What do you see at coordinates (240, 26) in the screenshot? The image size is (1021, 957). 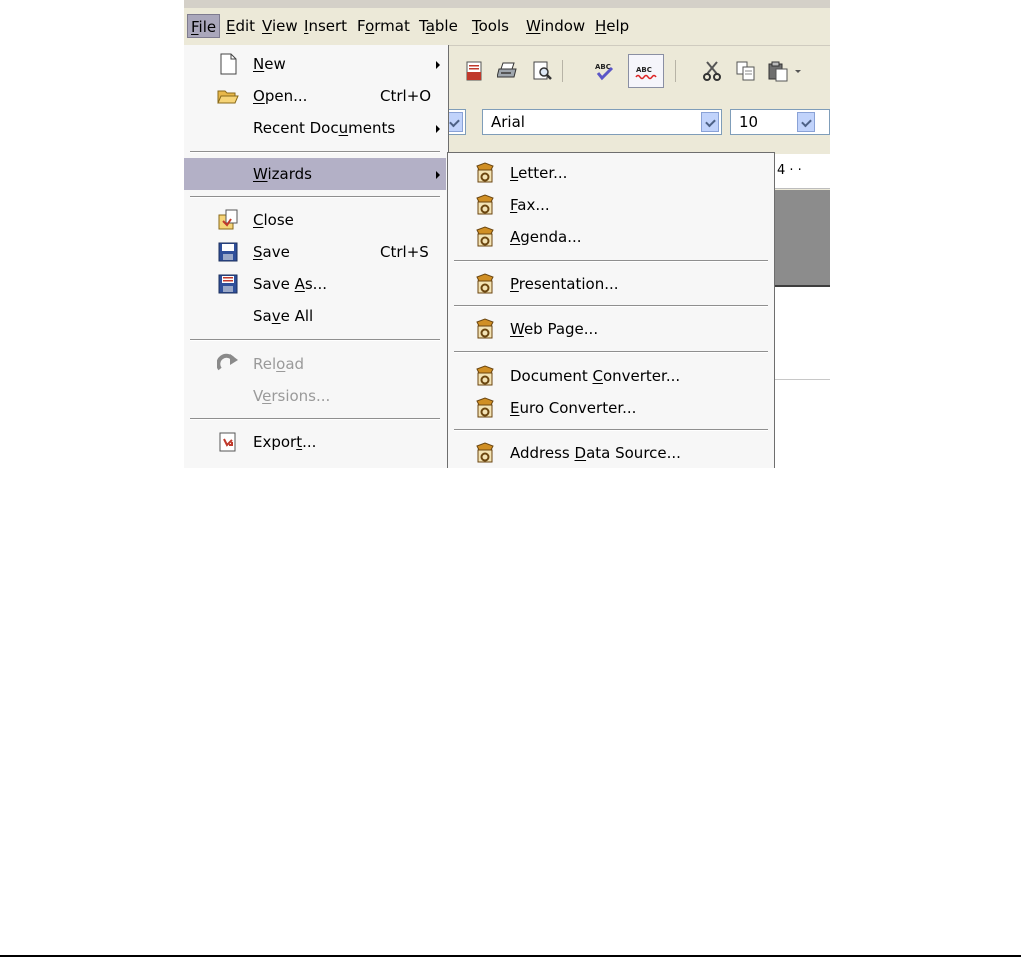 I see `menu-edit: Edit` at bounding box center [240, 26].